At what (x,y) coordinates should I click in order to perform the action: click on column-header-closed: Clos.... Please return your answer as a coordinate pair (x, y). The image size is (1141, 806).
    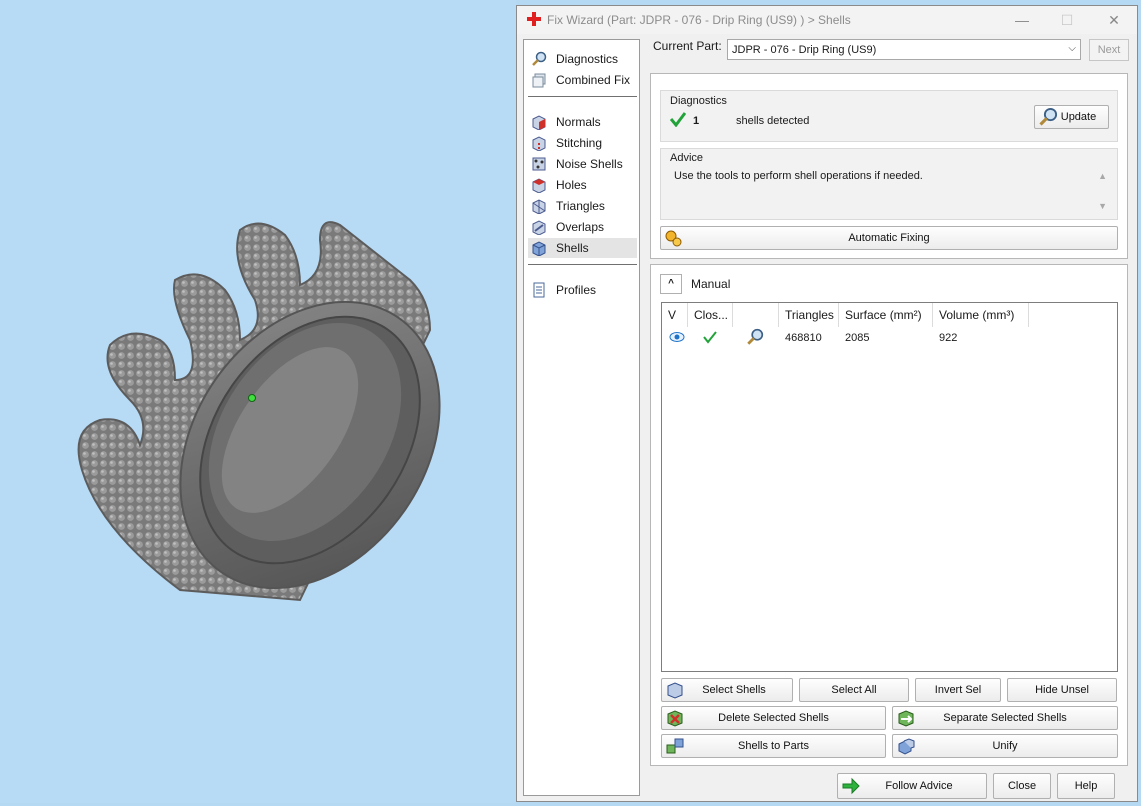
    Looking at the image, I should click on (710, 315).